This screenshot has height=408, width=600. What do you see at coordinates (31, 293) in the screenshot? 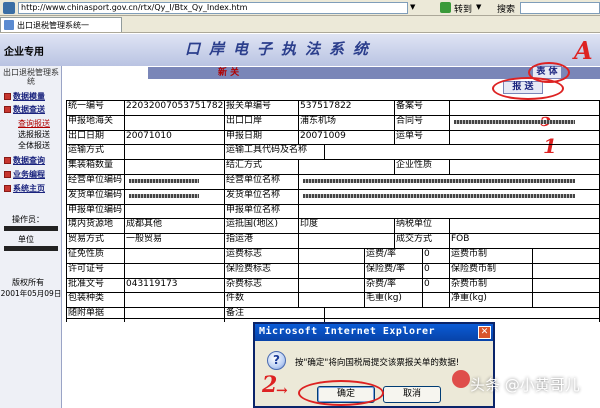
I see `copyright-date: 2001年05月09日` at bounding box center [31, 293].